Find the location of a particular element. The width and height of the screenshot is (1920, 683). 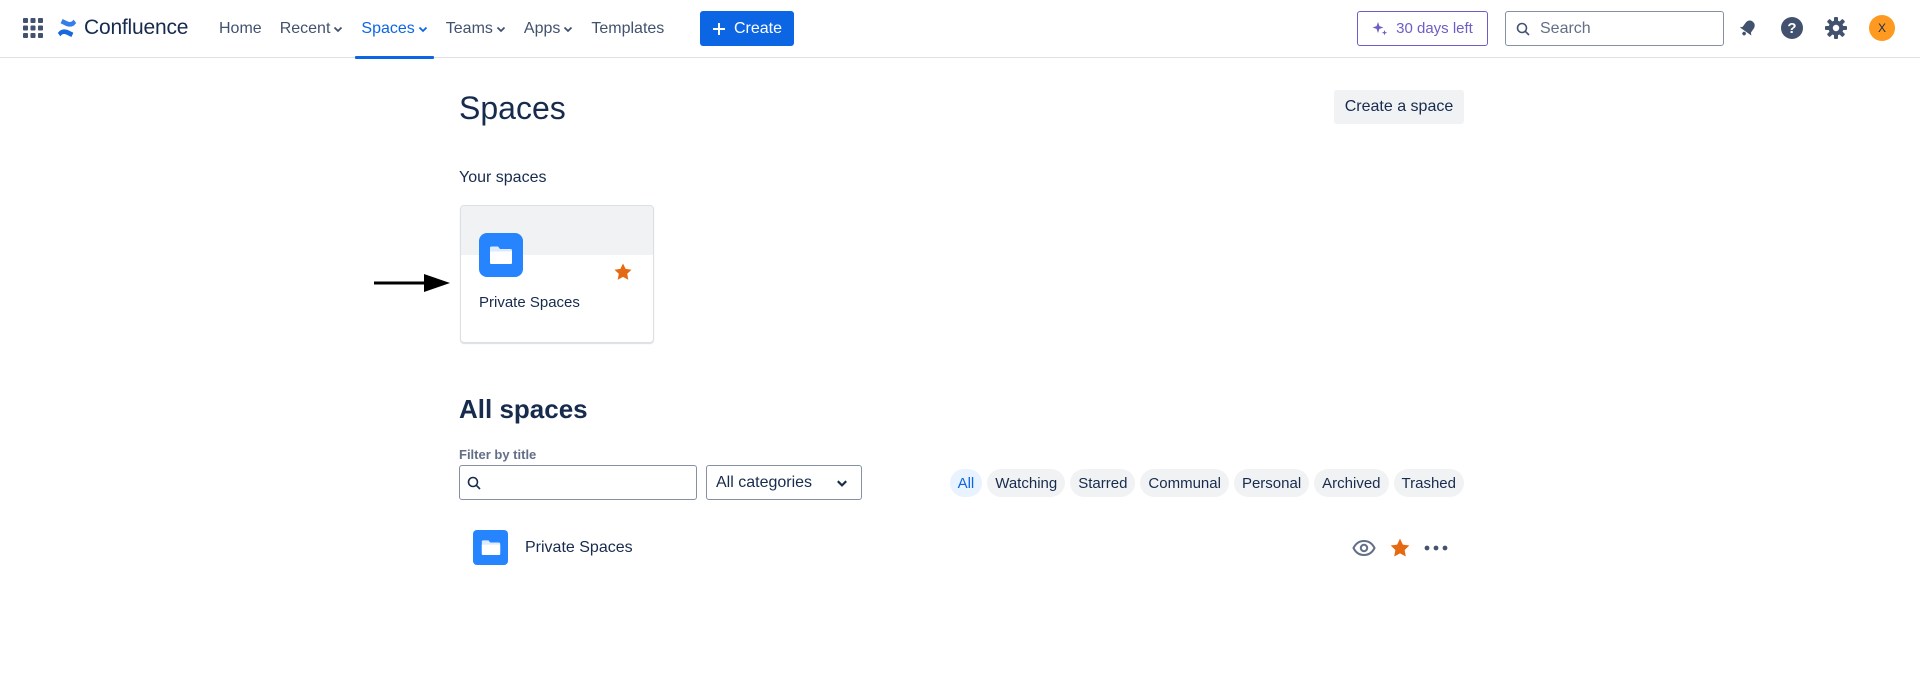

tag-personal: Personal is located at coordinates (1271, 483).